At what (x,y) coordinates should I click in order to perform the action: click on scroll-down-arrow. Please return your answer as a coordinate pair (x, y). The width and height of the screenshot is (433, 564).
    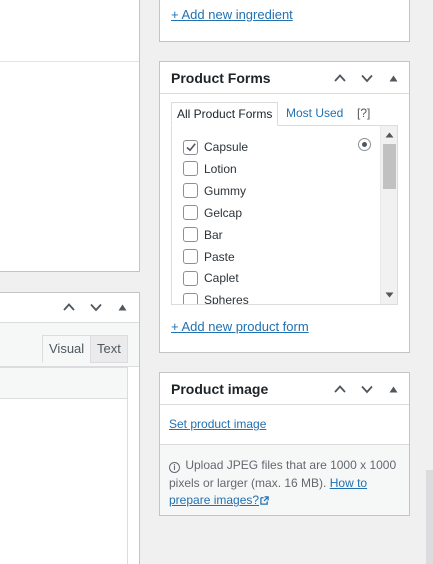
    Looking at the image, I should click on (389, 295).